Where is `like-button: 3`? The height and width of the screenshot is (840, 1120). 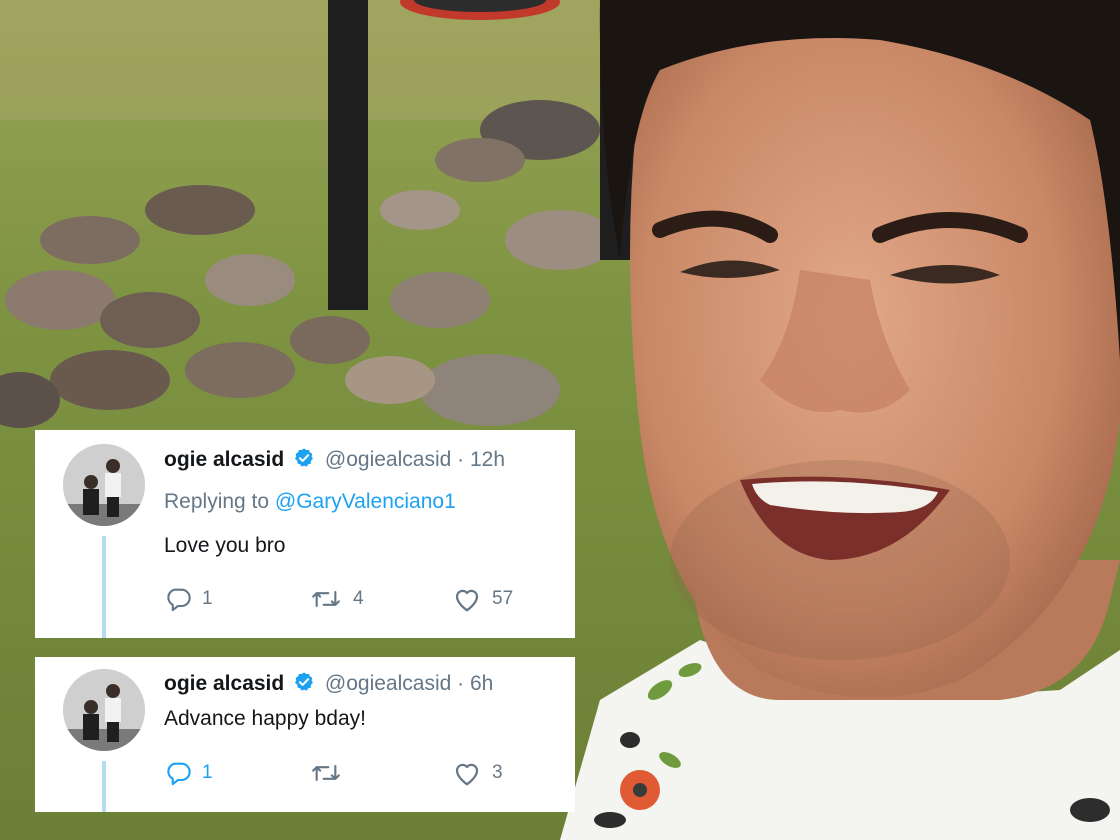 like-button: 3 is located at coordinates (477, 773).